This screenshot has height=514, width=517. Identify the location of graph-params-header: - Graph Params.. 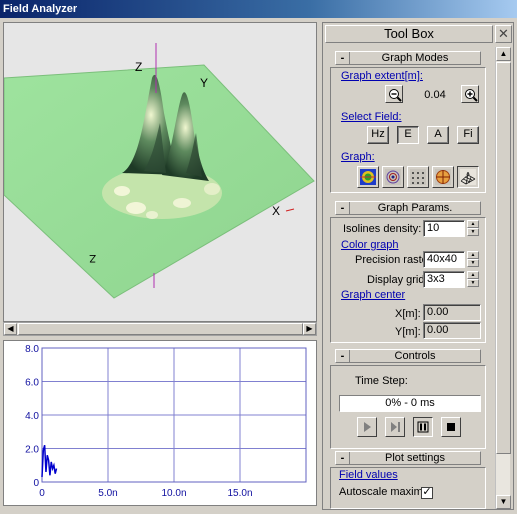
(408, 208).